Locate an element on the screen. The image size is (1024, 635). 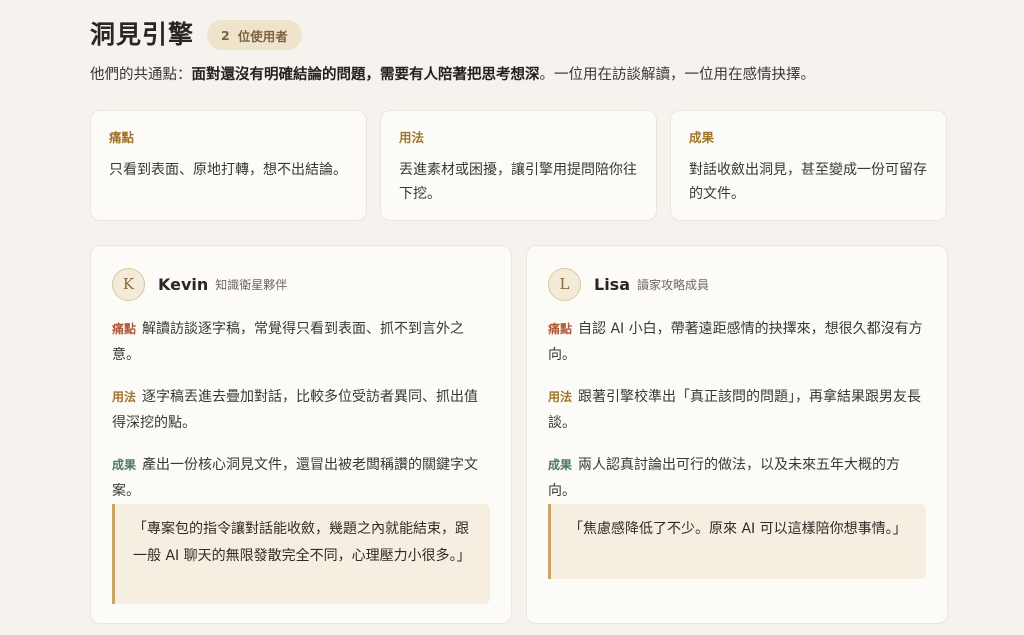
usage-text: 跟著引擎校準出「真正該問的問題」，再拿結果跟男友長談。 is located at coordinates (735, 410).